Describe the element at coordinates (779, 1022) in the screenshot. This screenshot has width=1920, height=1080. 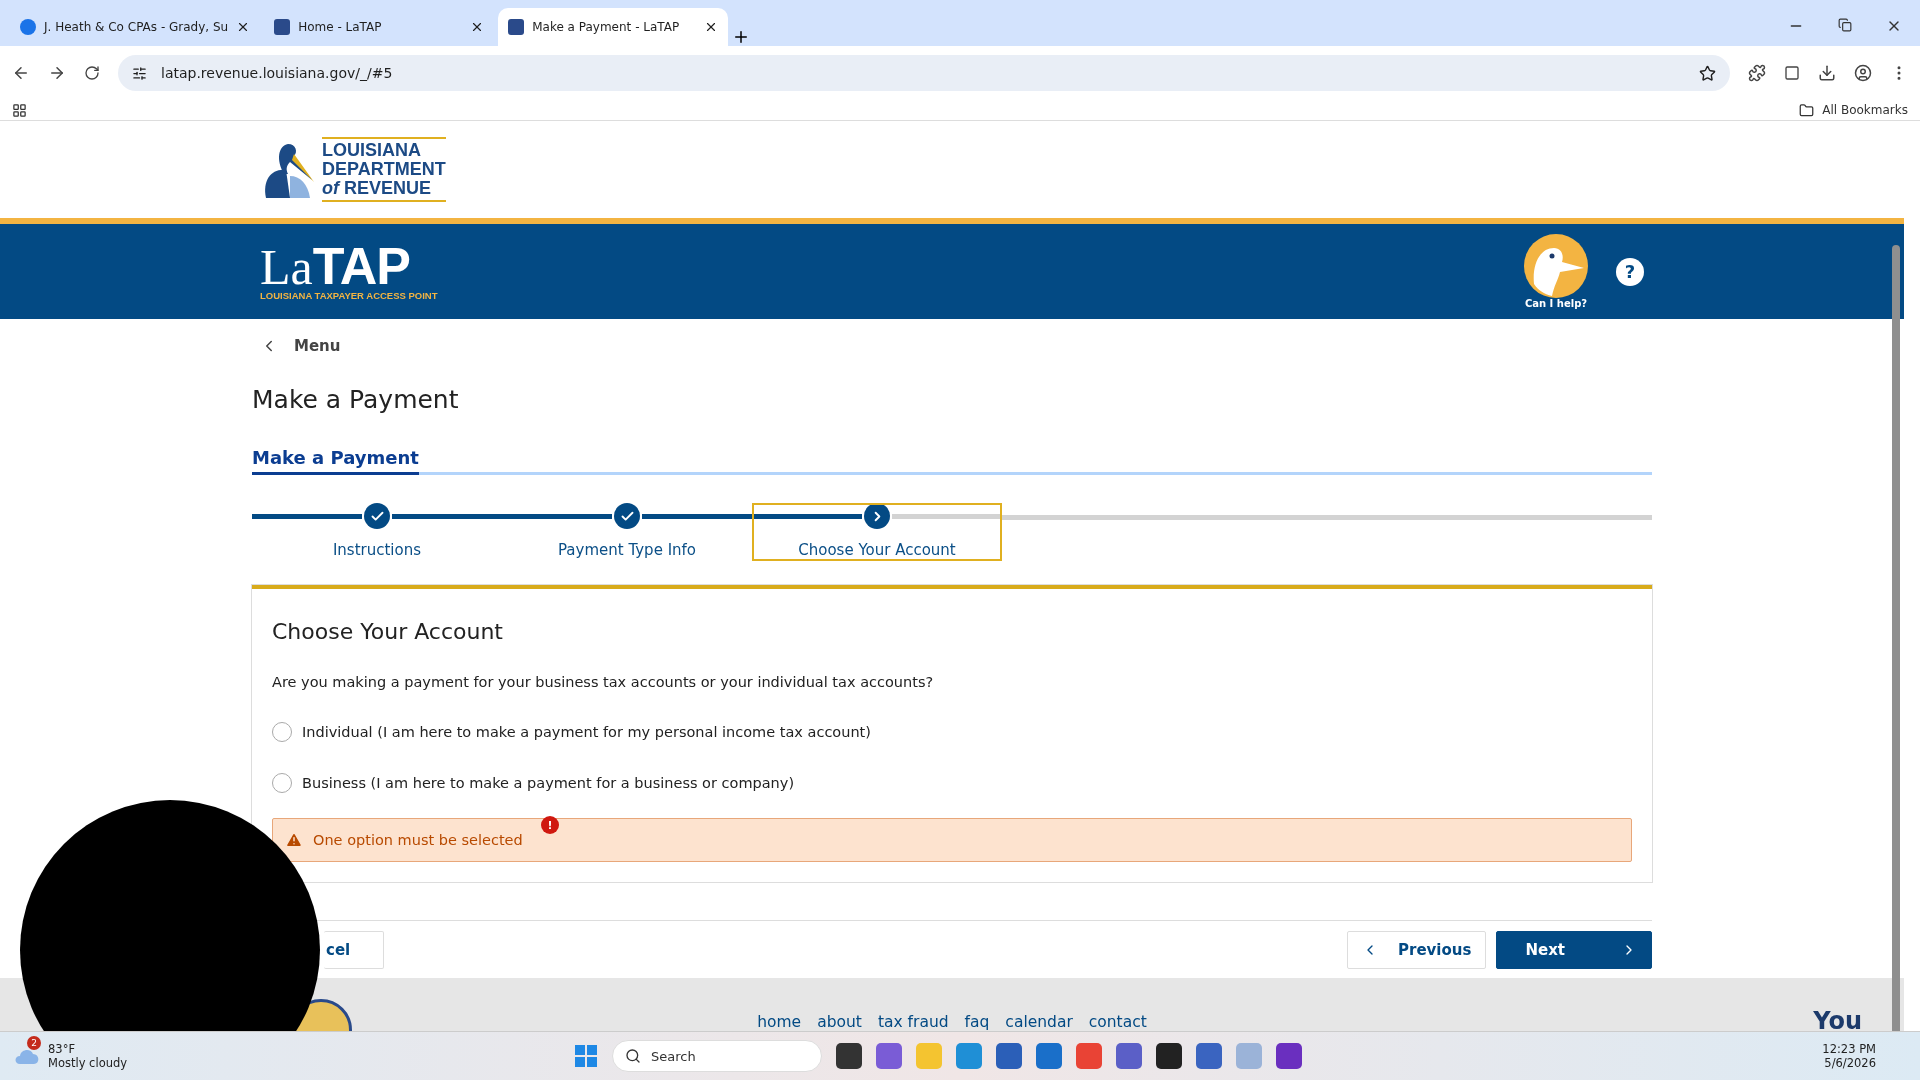
I see `footer-link: home` at that location.